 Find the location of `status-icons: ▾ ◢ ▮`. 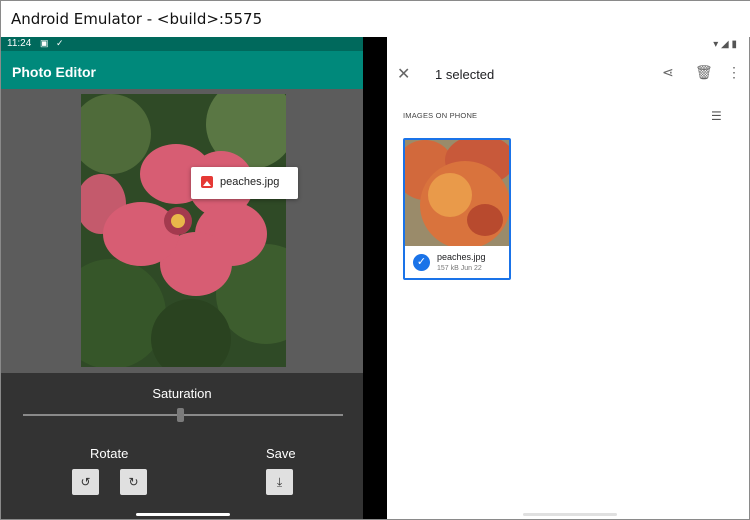

status-icons: ▾ ◢ ▮ is located at coordinates (725, 44).